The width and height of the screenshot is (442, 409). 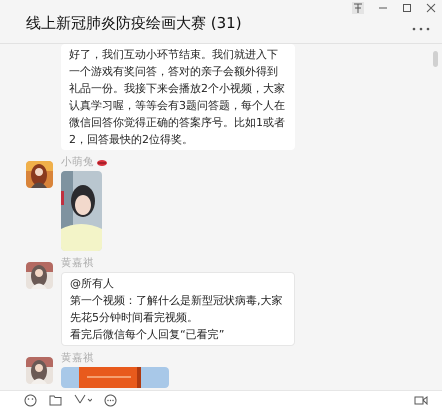 What do you see at coordinates (102, 163) in the screenshot?
I see `lips-icon` at bounding box center [102, 163].